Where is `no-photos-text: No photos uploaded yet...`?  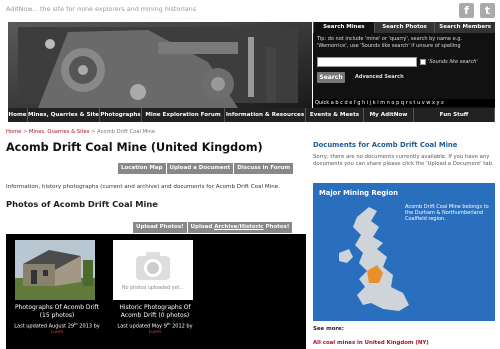 no-photos-text: No photos uploaded yet... is located at coordinates (152, 288).